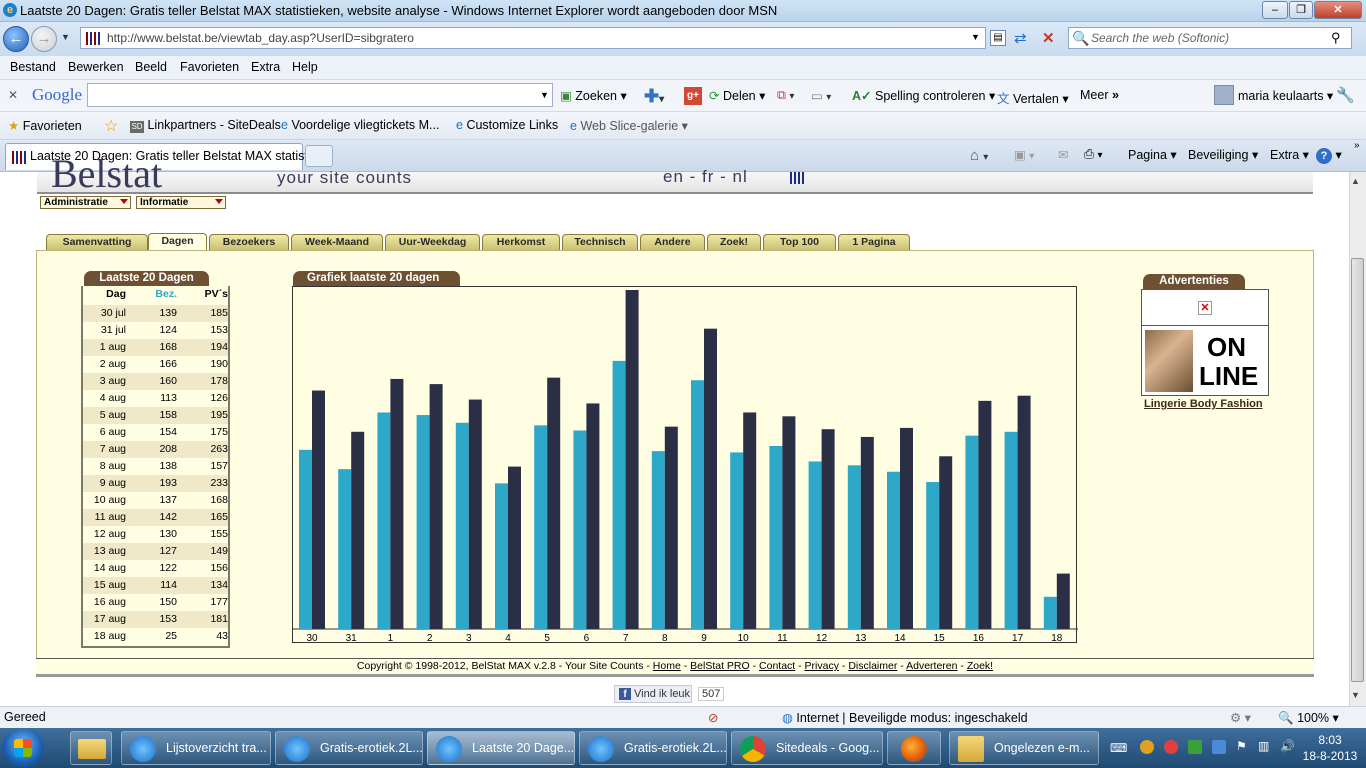  What do you see at coordinates (209, 67) in the screenshot?
I see `menu-favorites: Favorieten` at bounding box center [209, 67].